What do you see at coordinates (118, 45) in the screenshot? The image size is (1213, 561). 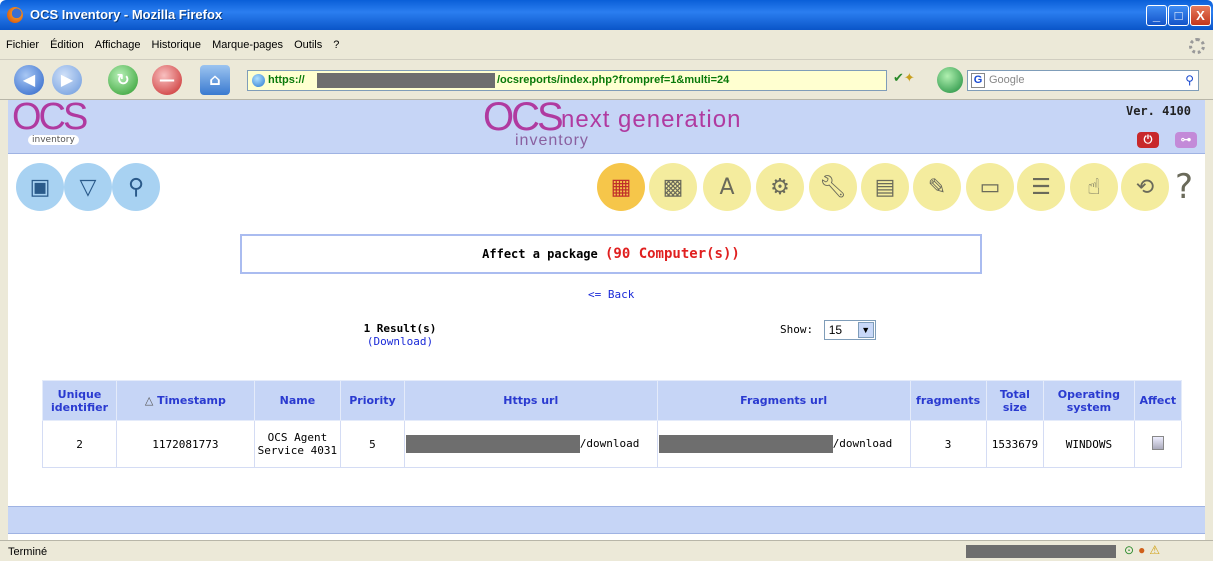 I see `menu-affichage: Affichage` at bounding box center [118, 45].